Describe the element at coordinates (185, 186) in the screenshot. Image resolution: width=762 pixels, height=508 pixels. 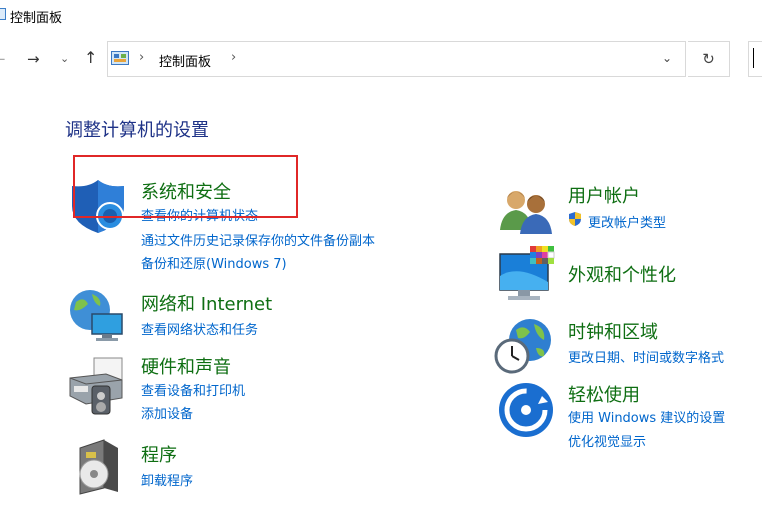
I see `highlight-annotation` at that location.